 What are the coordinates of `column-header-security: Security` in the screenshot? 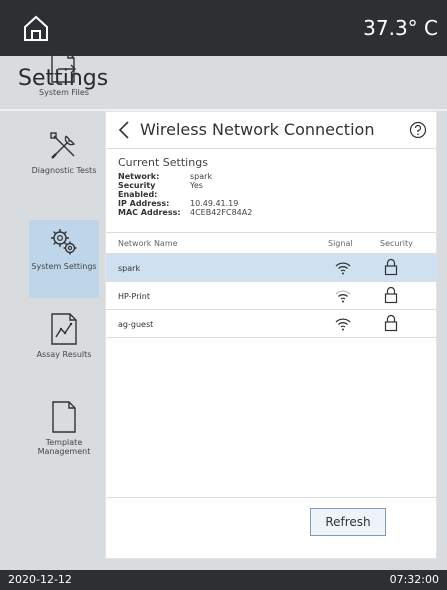 It's located at (396, 243).